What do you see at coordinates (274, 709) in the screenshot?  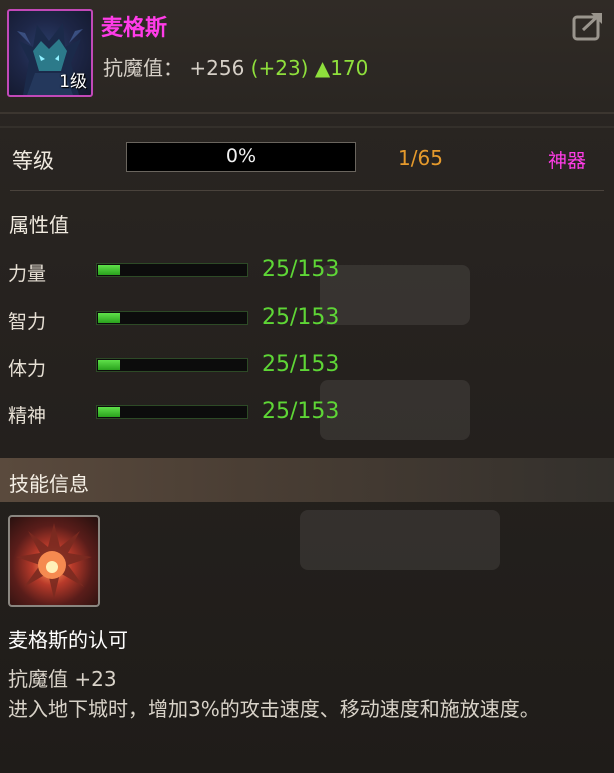 I see `skill-description: 进入地下城时，增加3%的攻击速度、移动速度和施放速度。` at bounding box center [274, 709].